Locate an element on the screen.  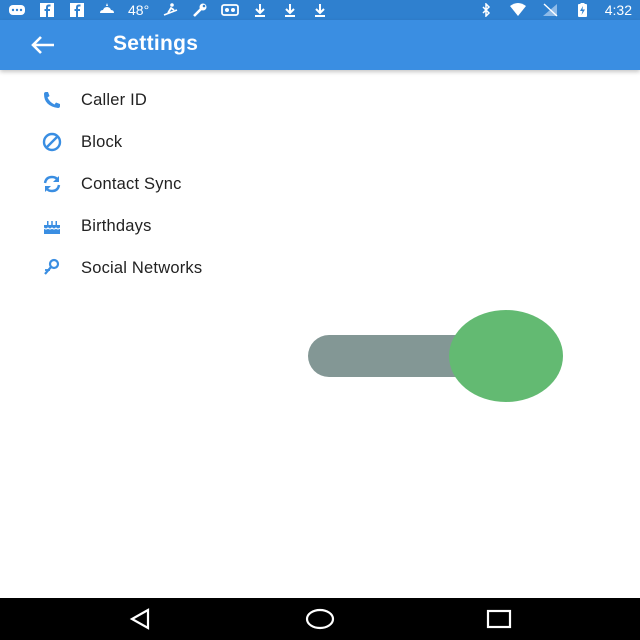
cake-icon is located at coordinates (52, 226).